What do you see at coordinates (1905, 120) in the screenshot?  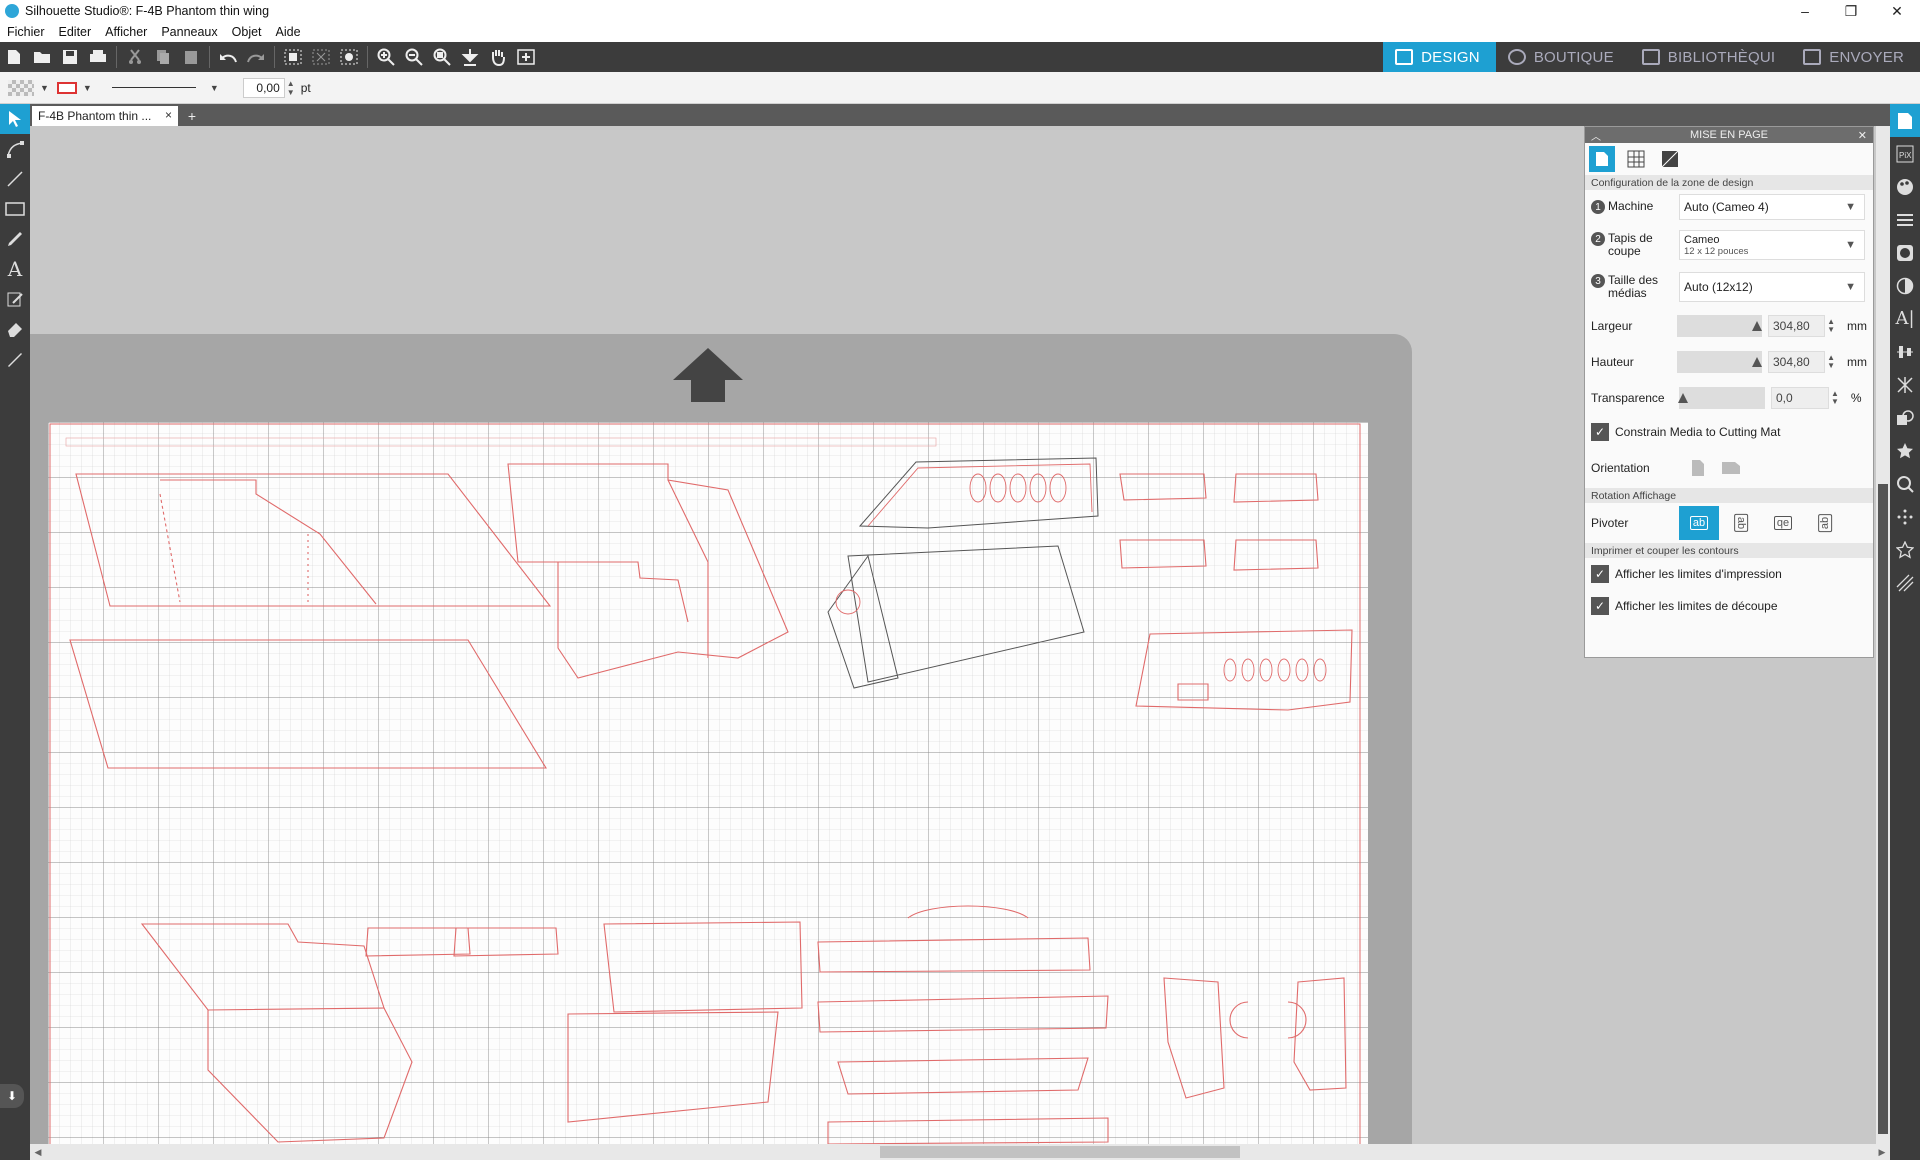 I see `page-setup-icon` at bounding box center [1905, 120].